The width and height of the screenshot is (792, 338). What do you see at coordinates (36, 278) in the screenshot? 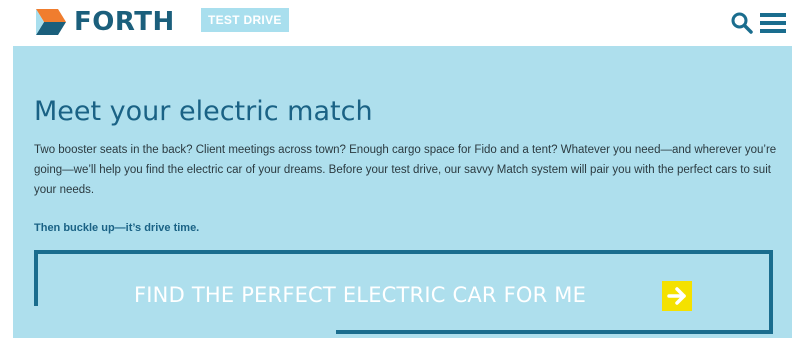
I see `cta-border-left` at bounding box center [36, 278].